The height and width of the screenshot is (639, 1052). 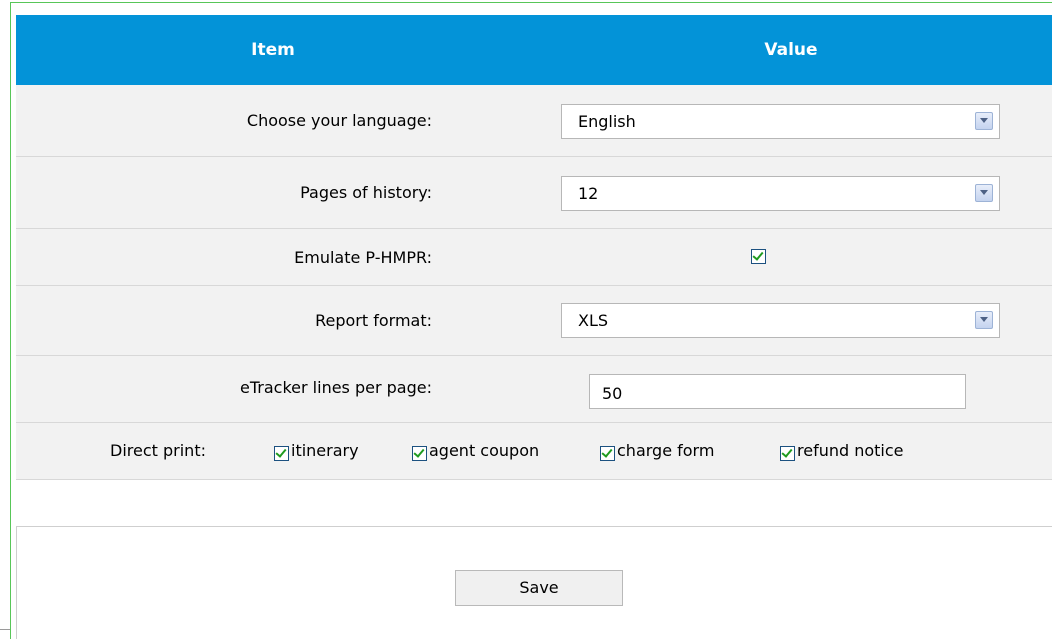 I want to click on itinerary-label: itinerary, so click(x=325, y=450).